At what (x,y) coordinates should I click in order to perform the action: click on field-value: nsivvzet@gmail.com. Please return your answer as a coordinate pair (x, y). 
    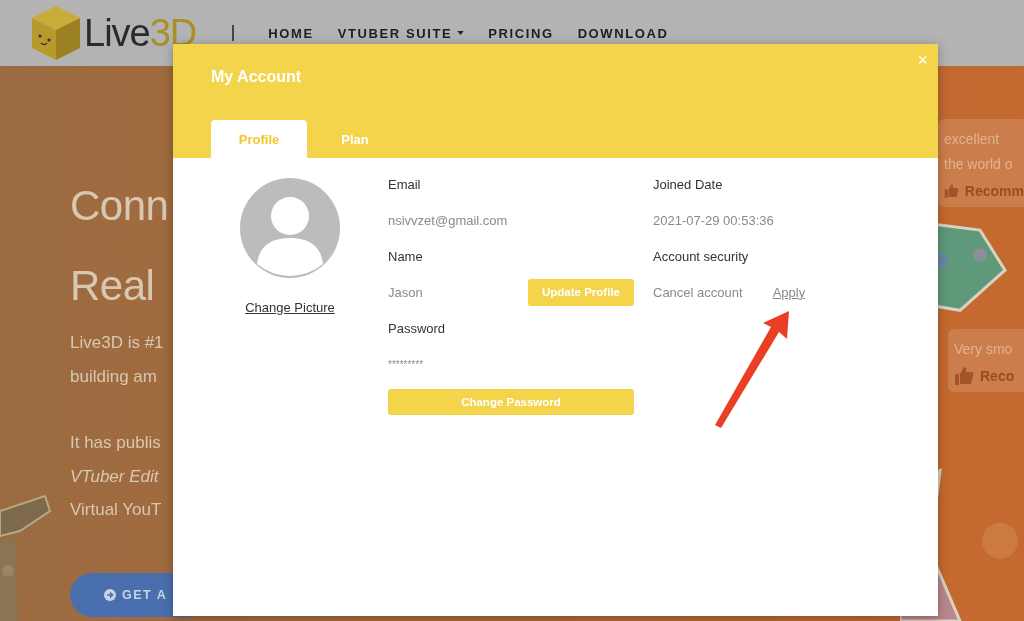
    Looking at the image, I should click on (448, 220).